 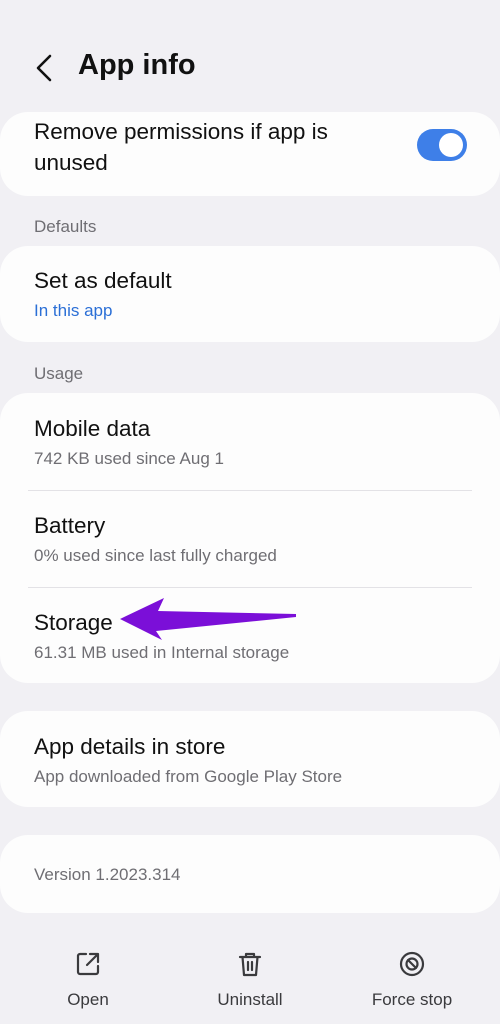 I want to click on storage-title: Storage, so click(x=73, y=622).